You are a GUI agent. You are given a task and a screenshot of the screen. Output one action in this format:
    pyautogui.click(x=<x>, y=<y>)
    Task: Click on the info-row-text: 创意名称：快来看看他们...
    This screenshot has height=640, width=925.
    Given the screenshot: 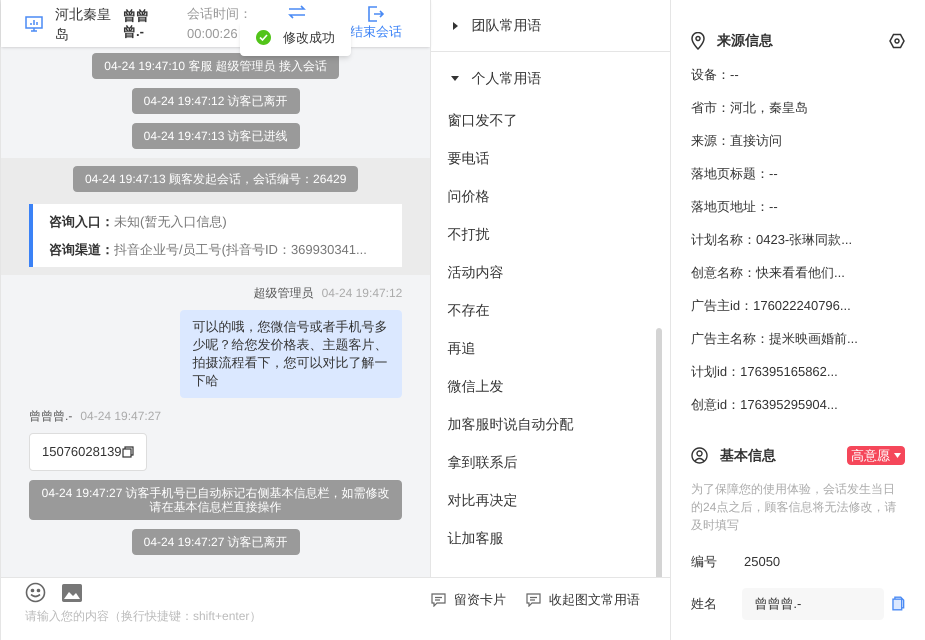 What is the action you would take?
    pyautogui.click(x=768, y=273)
    